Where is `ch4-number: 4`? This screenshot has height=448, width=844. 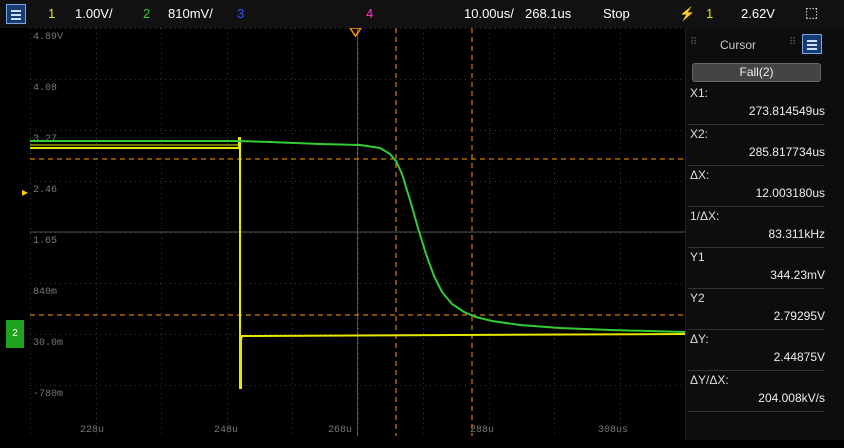 ch4-number: 4 is located at coordinates (369, 13).